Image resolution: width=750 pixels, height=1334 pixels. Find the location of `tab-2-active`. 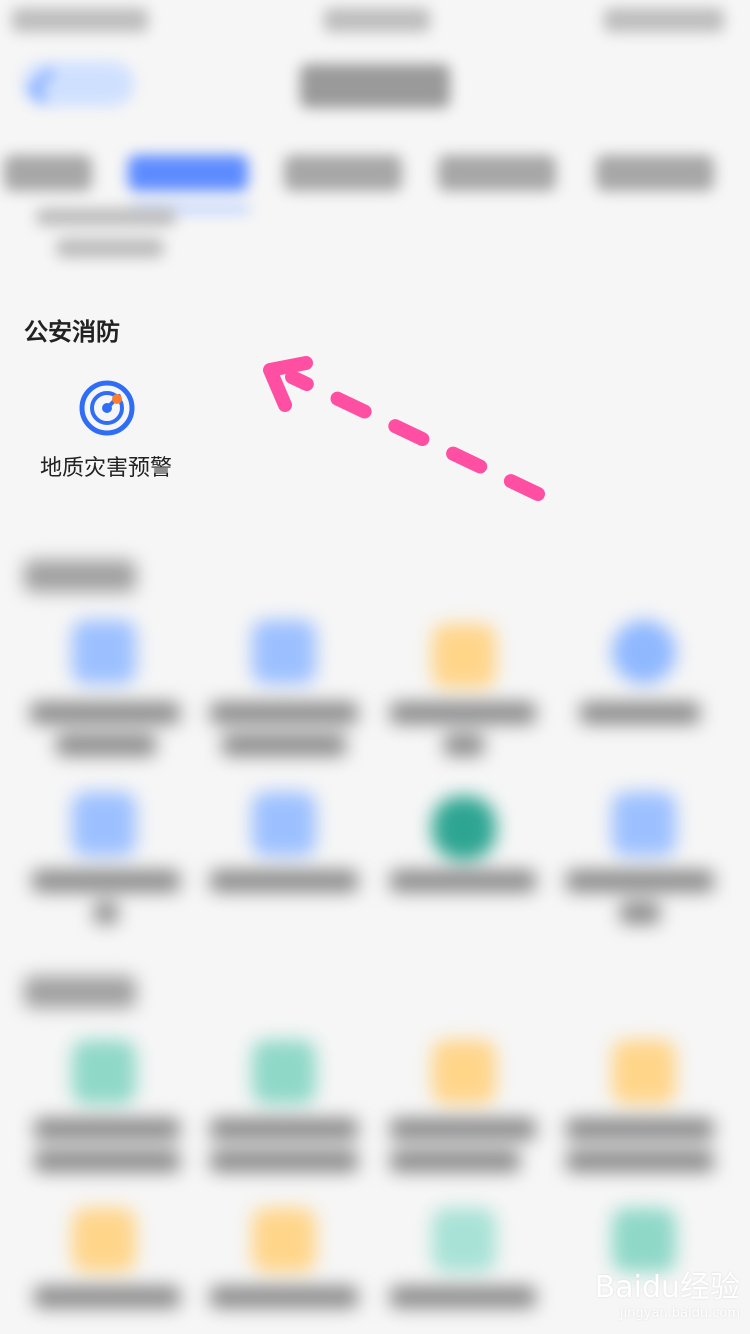

tab-2-active is located at coordinates (188, 173).